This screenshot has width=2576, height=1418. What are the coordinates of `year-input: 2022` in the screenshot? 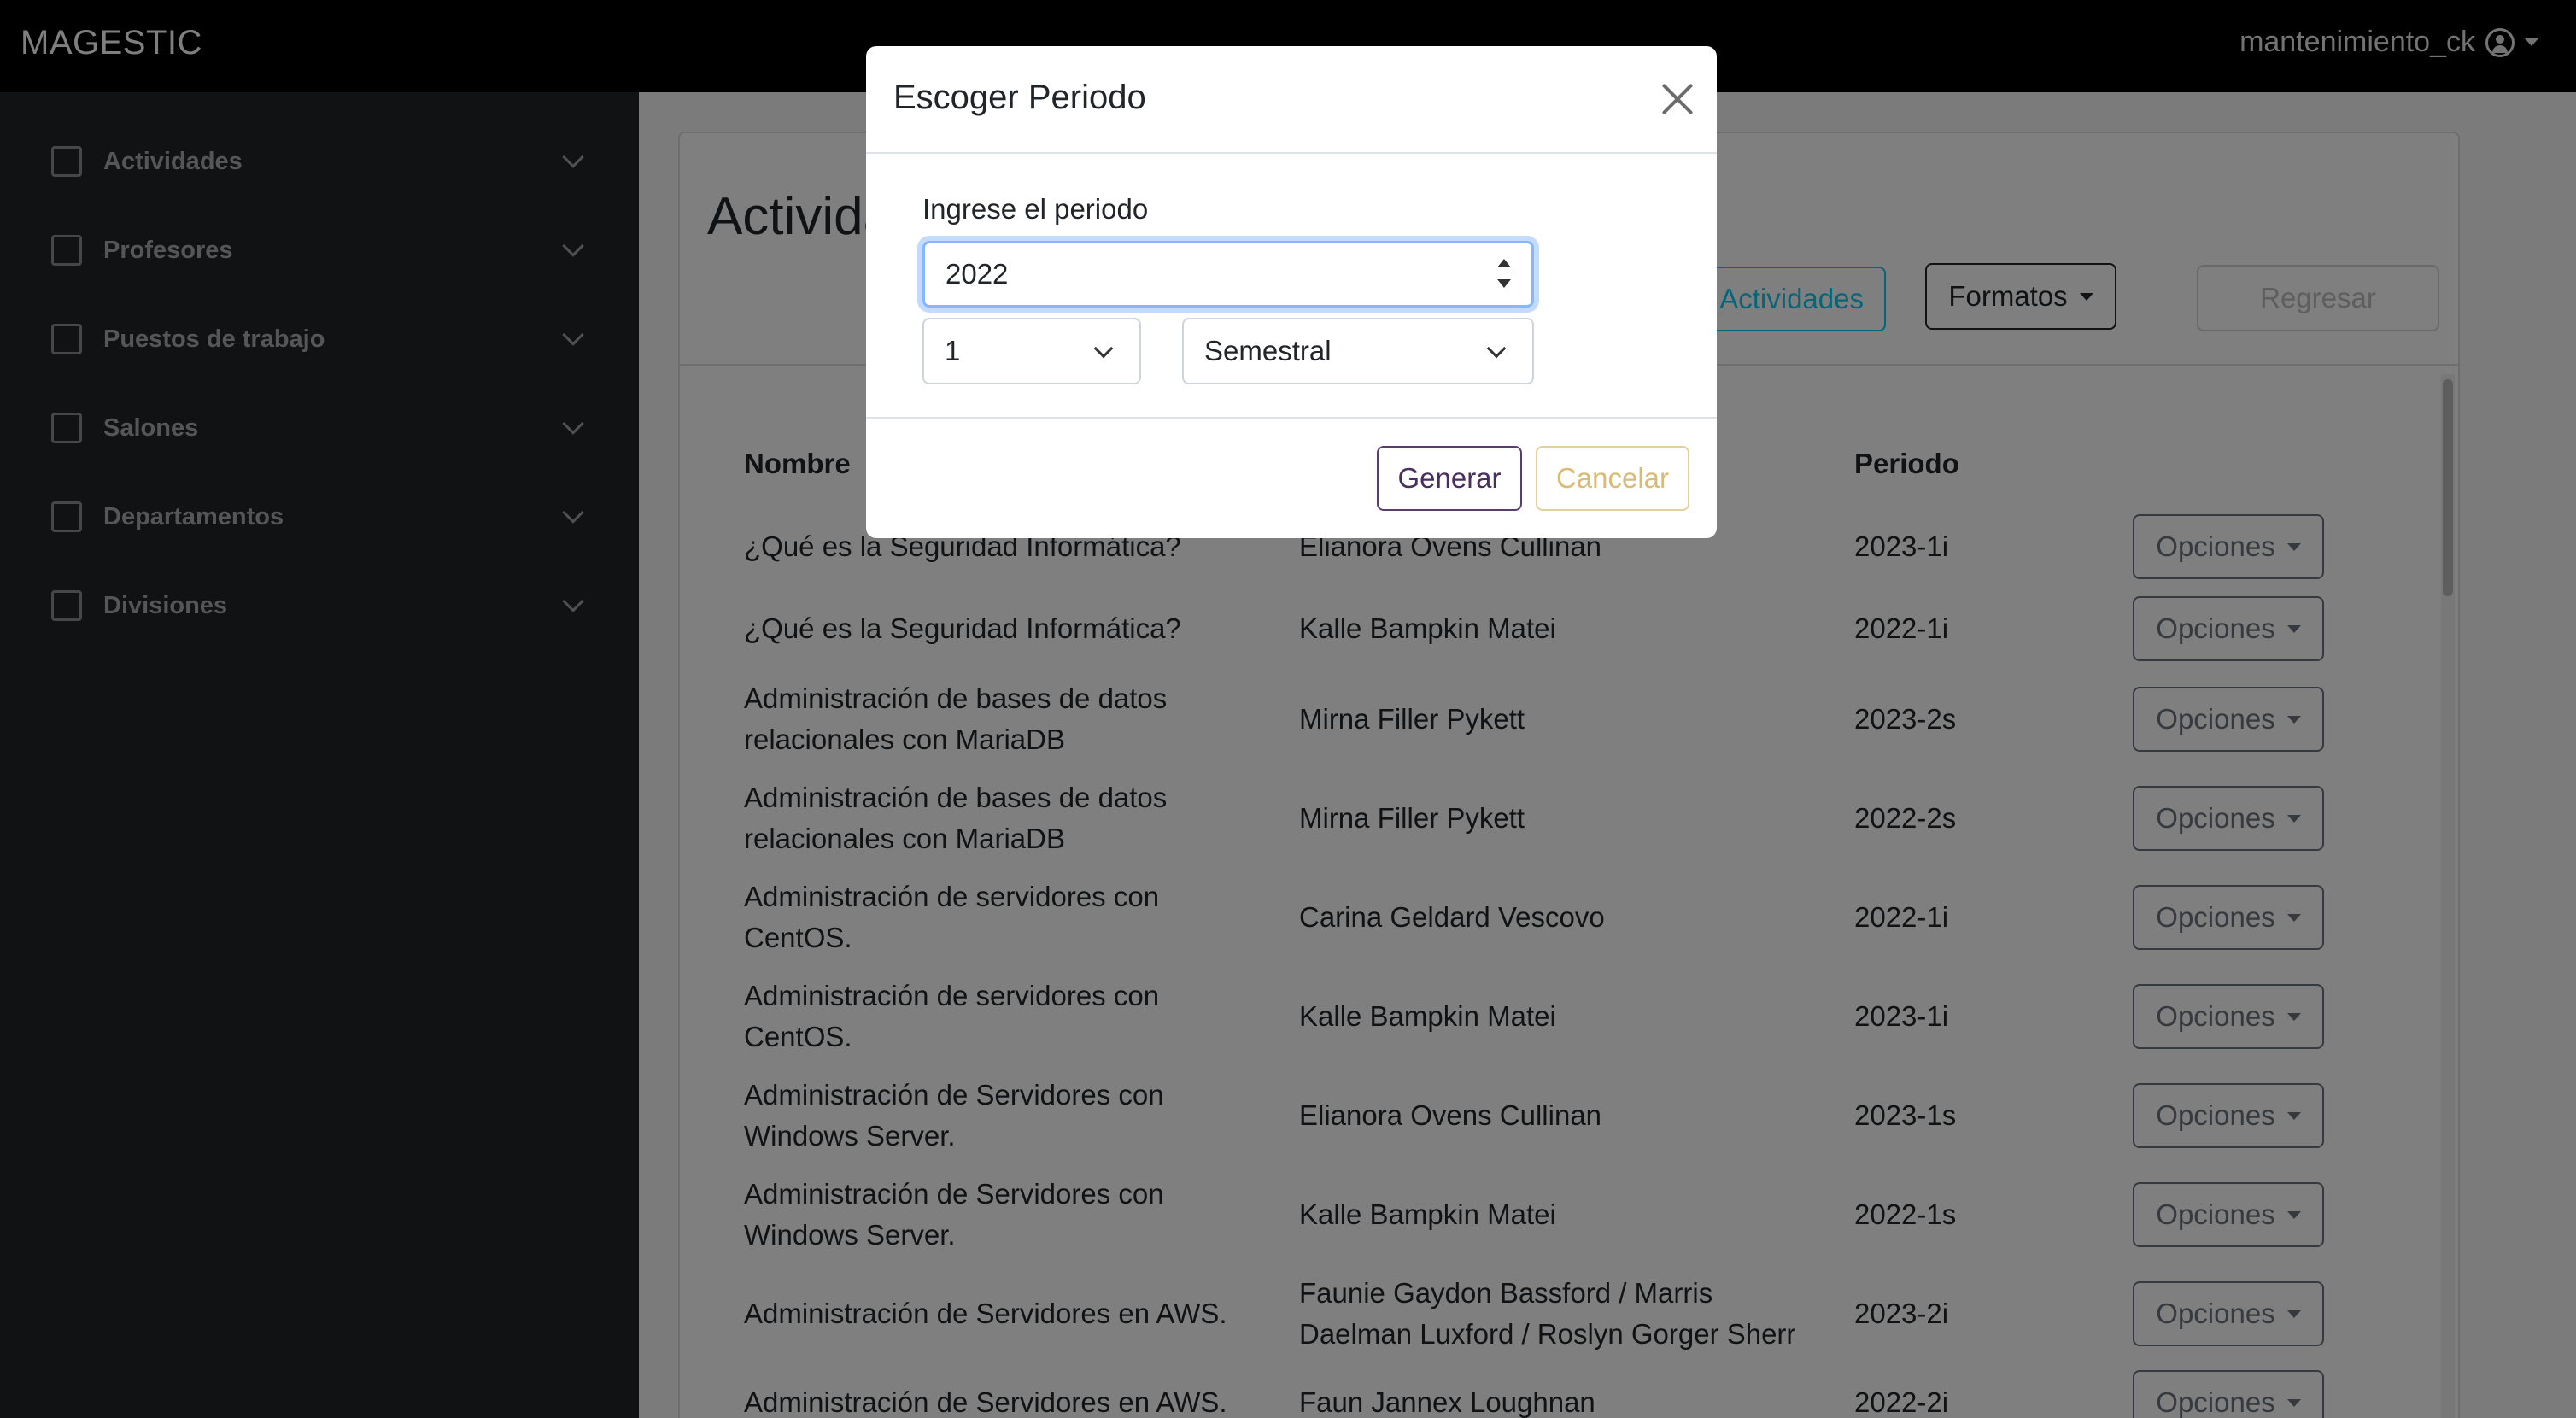 It's located at (1228, 274).